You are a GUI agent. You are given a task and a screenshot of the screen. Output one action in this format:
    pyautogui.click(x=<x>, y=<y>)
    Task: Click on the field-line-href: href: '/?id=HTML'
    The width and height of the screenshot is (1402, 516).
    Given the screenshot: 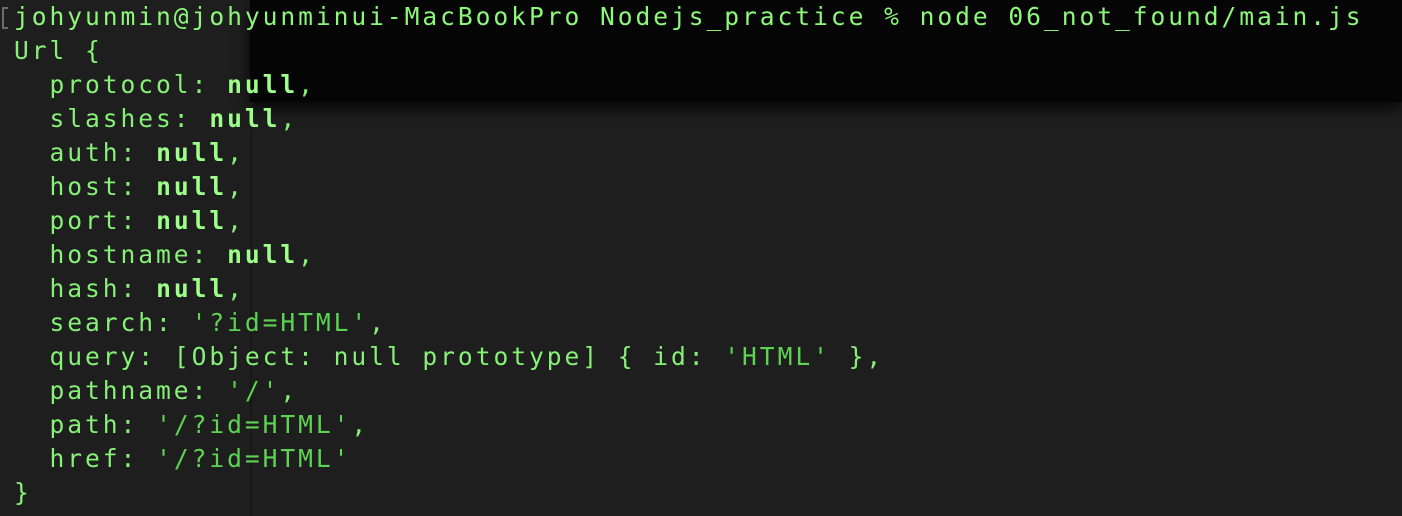 What is the action you would take?
    pyautogui.click(x=182, y=459)
    